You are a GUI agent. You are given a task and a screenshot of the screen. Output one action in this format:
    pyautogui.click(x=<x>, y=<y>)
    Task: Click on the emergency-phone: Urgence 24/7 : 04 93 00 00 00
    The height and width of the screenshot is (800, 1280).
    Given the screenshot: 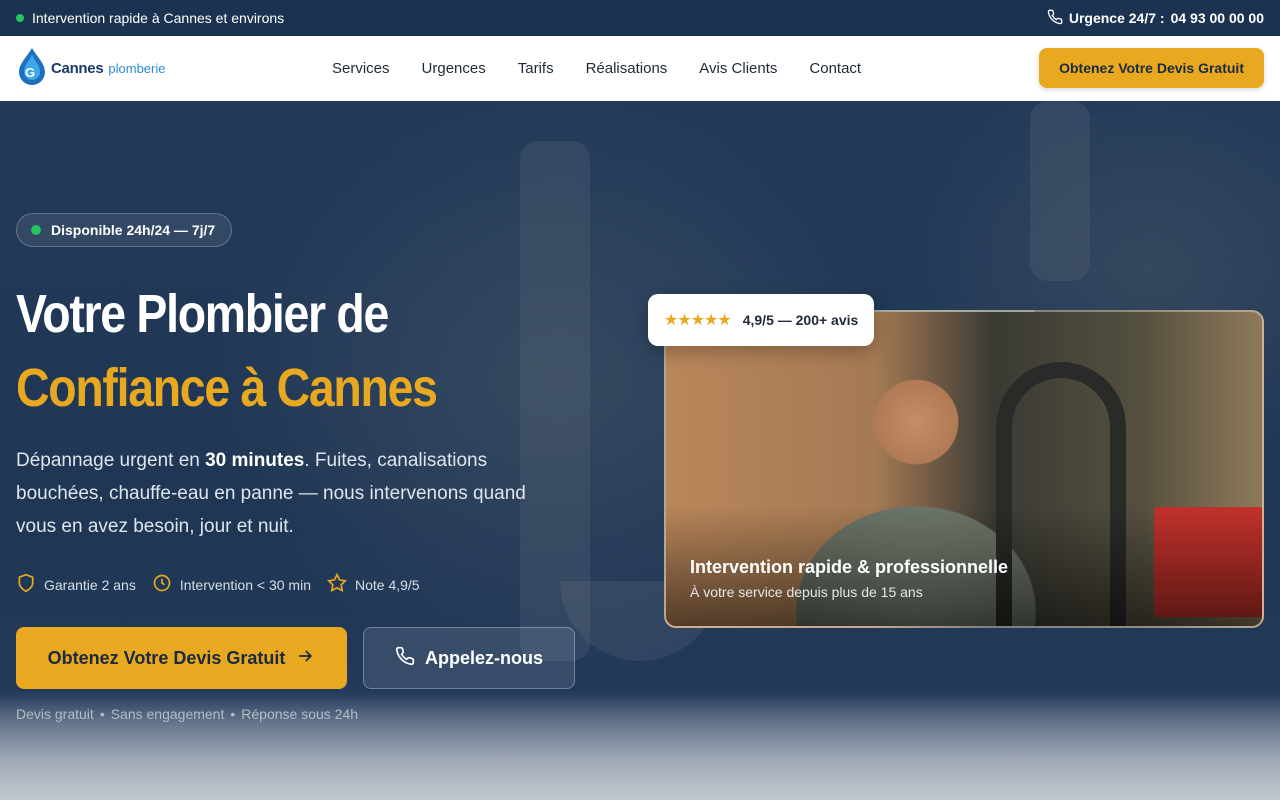 What is the action you would take?
    pyautogui.click(x=1155, y=18)
    